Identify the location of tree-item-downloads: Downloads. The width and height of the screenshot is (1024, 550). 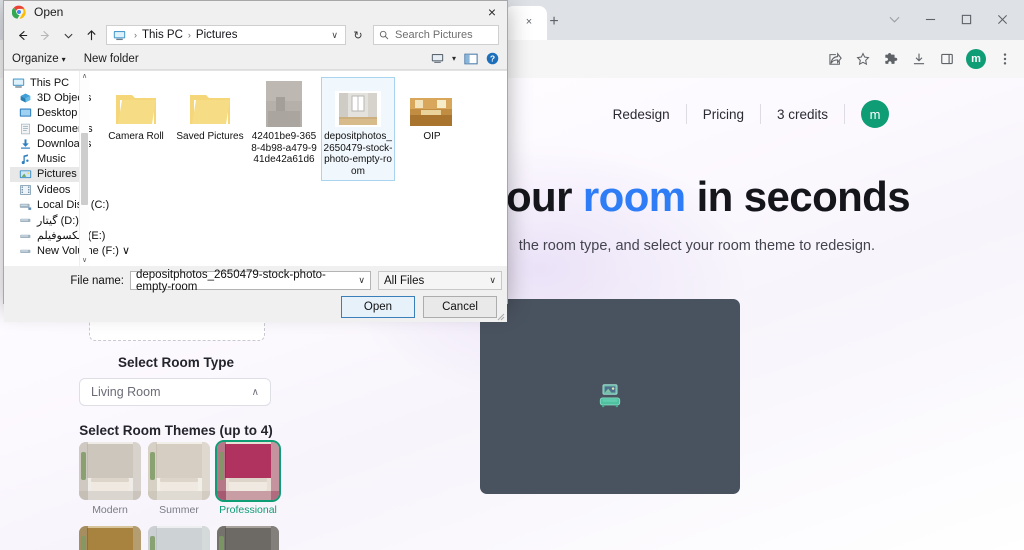
(50, 143).